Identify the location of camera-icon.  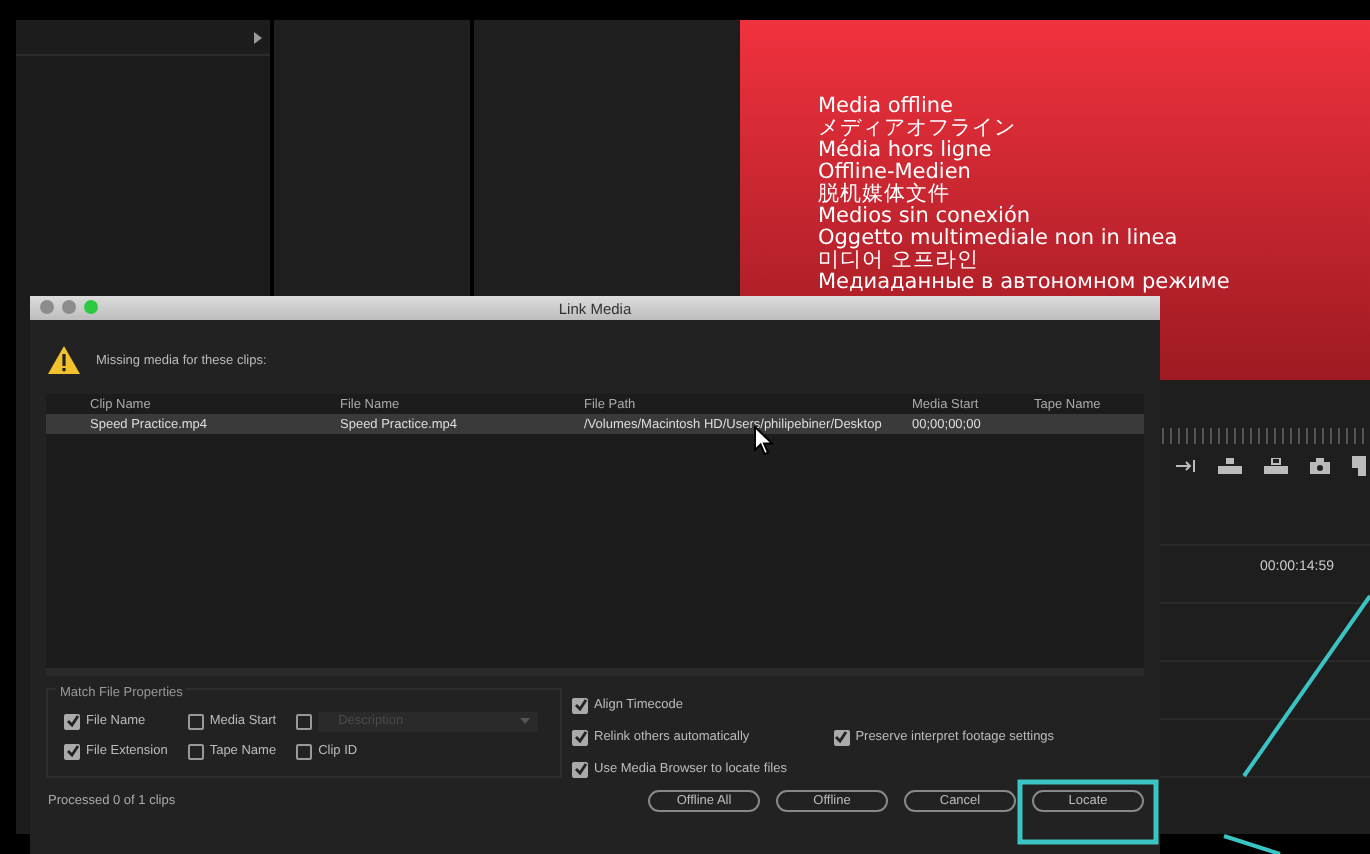
(1320, 466).